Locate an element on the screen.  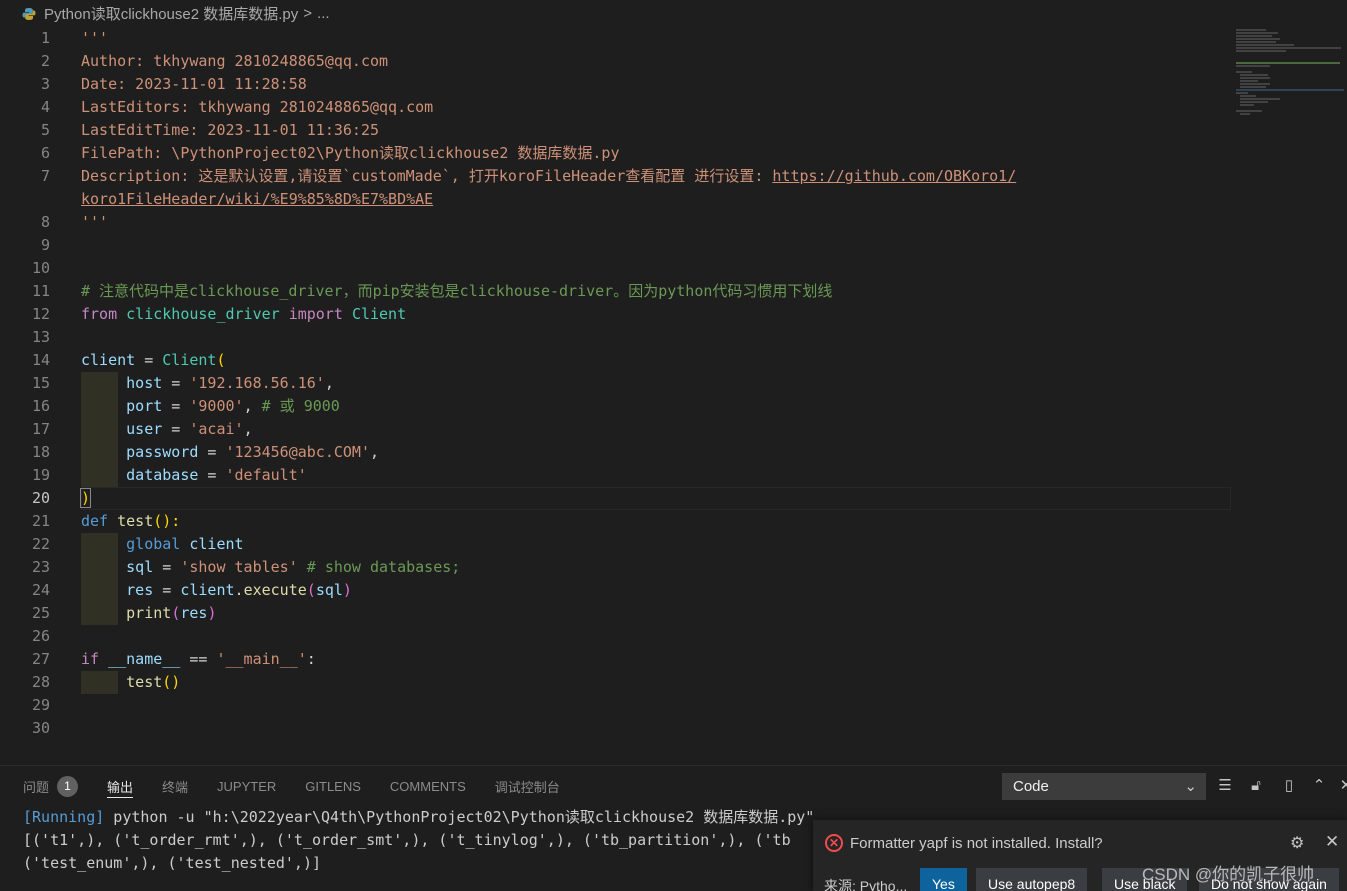
clear-output-icon: ☰ is located at coordinates (1225, 786).